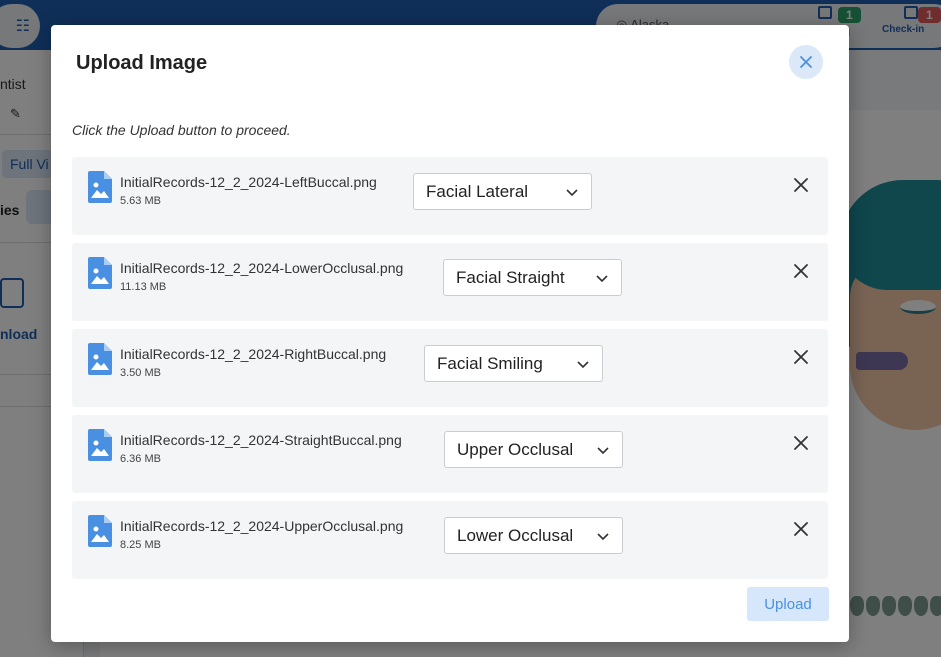  I want to click on image-type-select: Lower Occlusal, so click(533, 535).